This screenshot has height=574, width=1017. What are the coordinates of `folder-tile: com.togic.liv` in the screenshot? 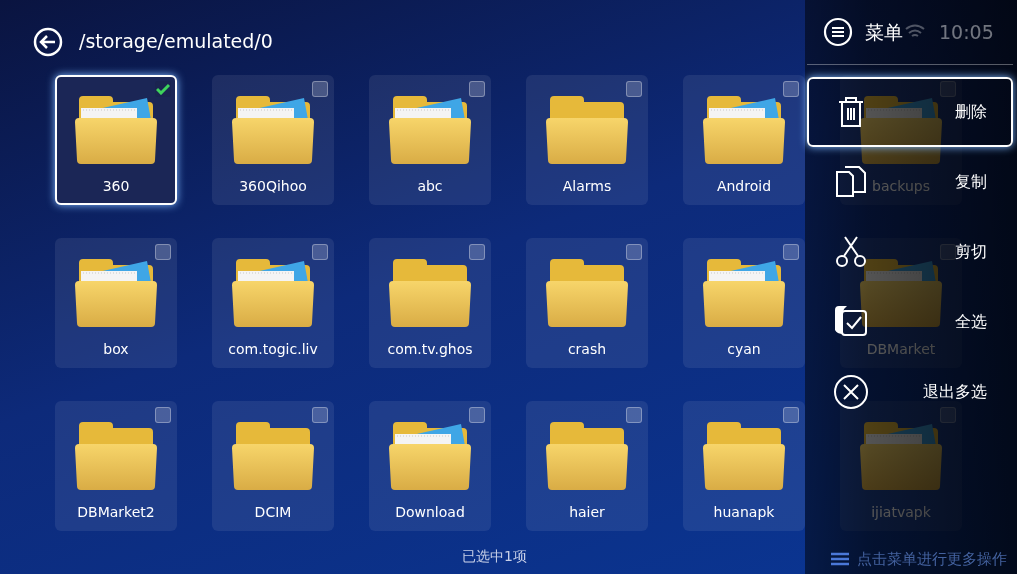 It's located at (273, 303).